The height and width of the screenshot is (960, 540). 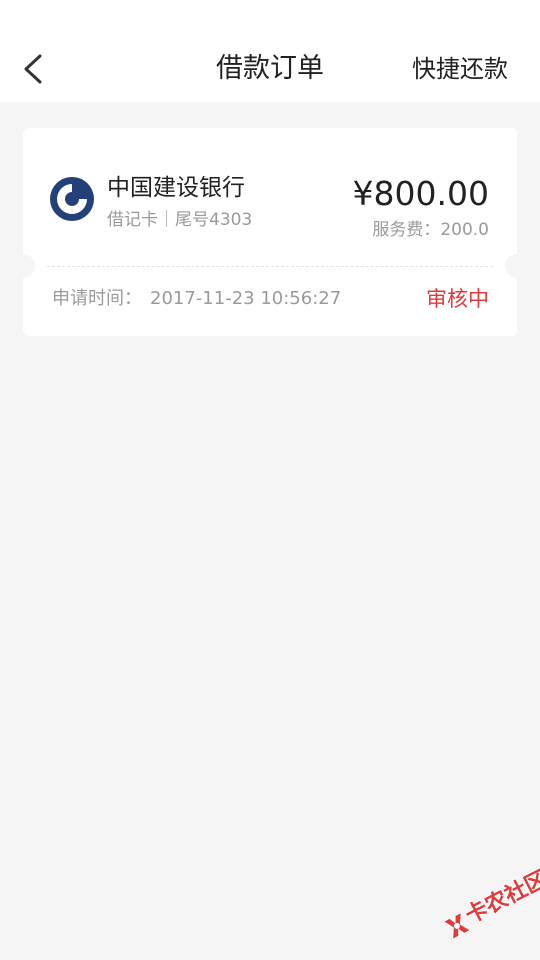 What do you see at coordinates (270, 266) in the screenshot?
I see `dashed-divider` at bounding box center [270, 266].